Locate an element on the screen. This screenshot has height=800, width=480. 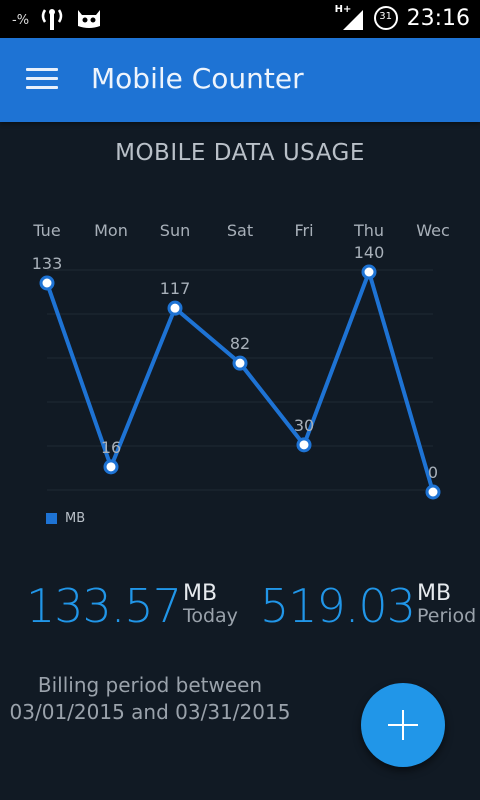
cyanogen-icon is located at coordinates (89, 20).